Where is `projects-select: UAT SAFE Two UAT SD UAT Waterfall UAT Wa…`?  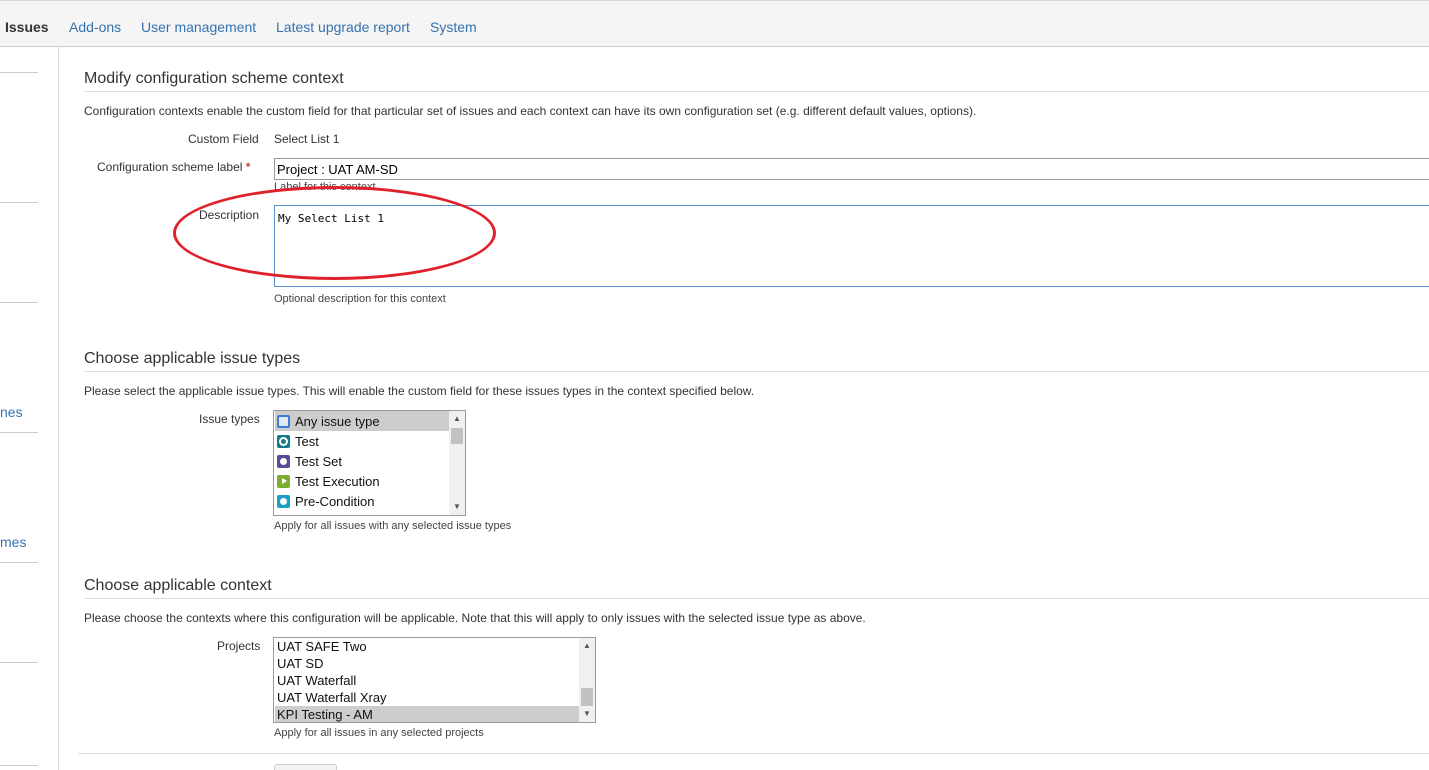 projects-select: UAT SAFE Two UAT SD UAT Waterfall UAT Wa… is located at coordinates (434, 680).